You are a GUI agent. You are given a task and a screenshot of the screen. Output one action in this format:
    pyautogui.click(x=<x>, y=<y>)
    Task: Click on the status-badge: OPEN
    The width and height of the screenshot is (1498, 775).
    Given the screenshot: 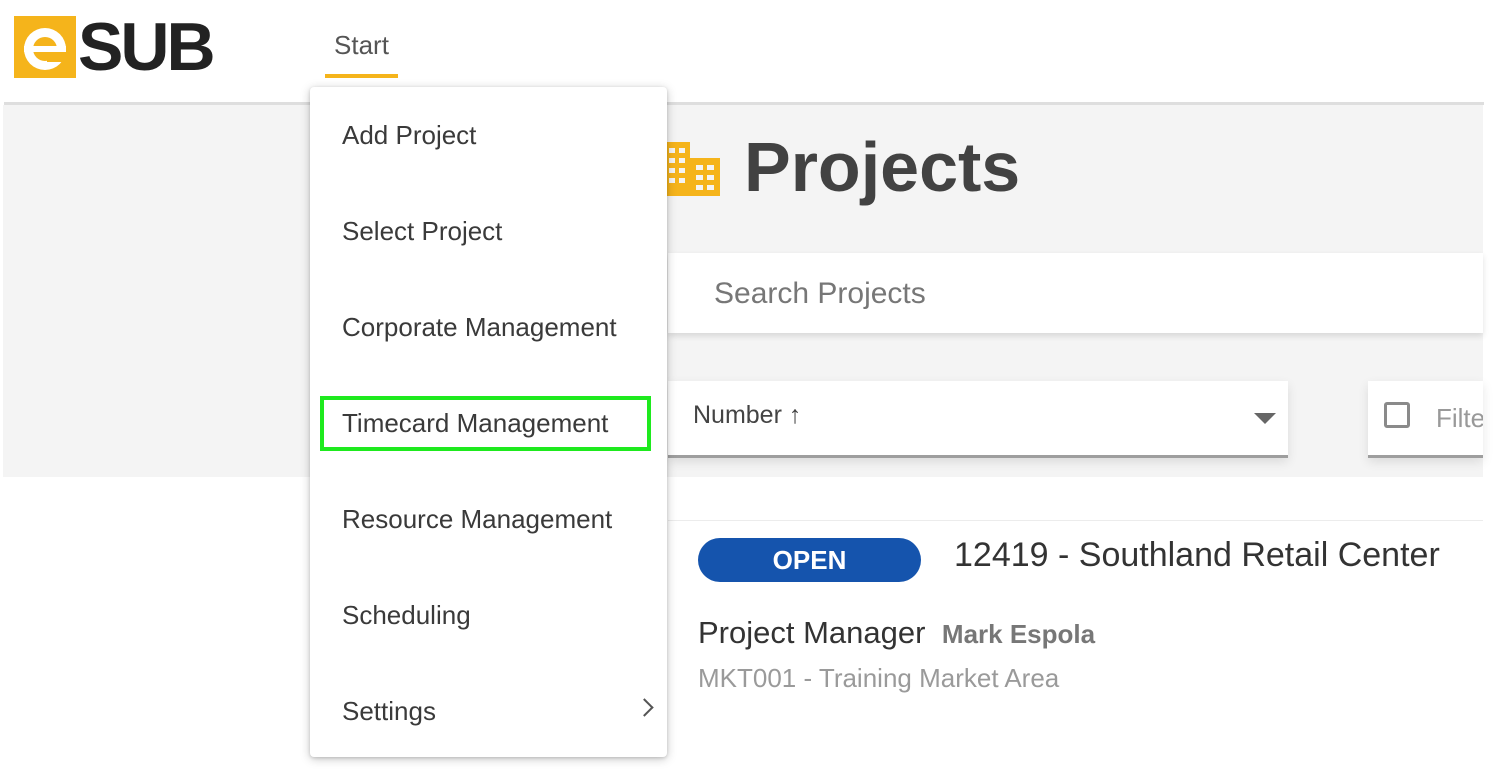 What is the action you would take?
    pyautogui.click(x=809, y=560)
    